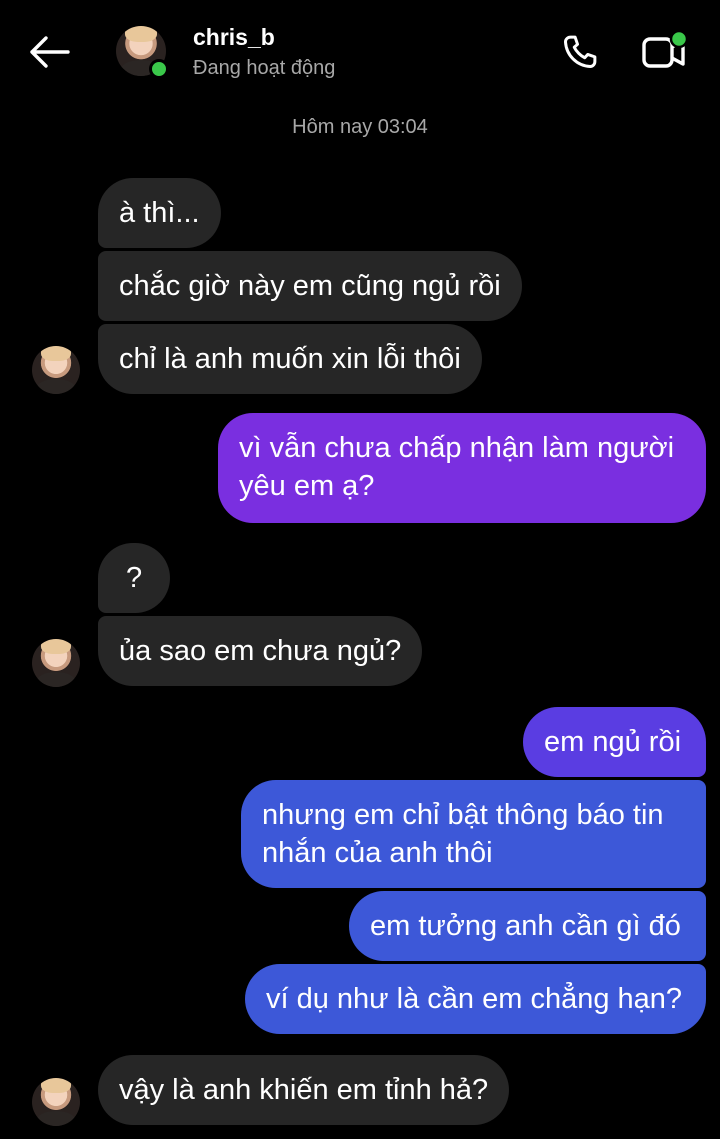  I want to click on phone-icon, so click(580, 52).